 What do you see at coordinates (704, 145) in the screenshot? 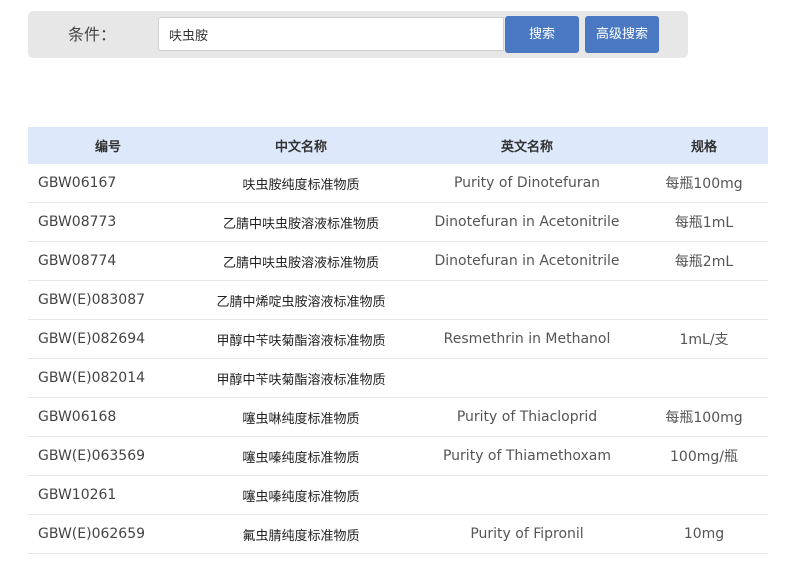
I see `header-spec: 规格` at bounding box center [704, 145].